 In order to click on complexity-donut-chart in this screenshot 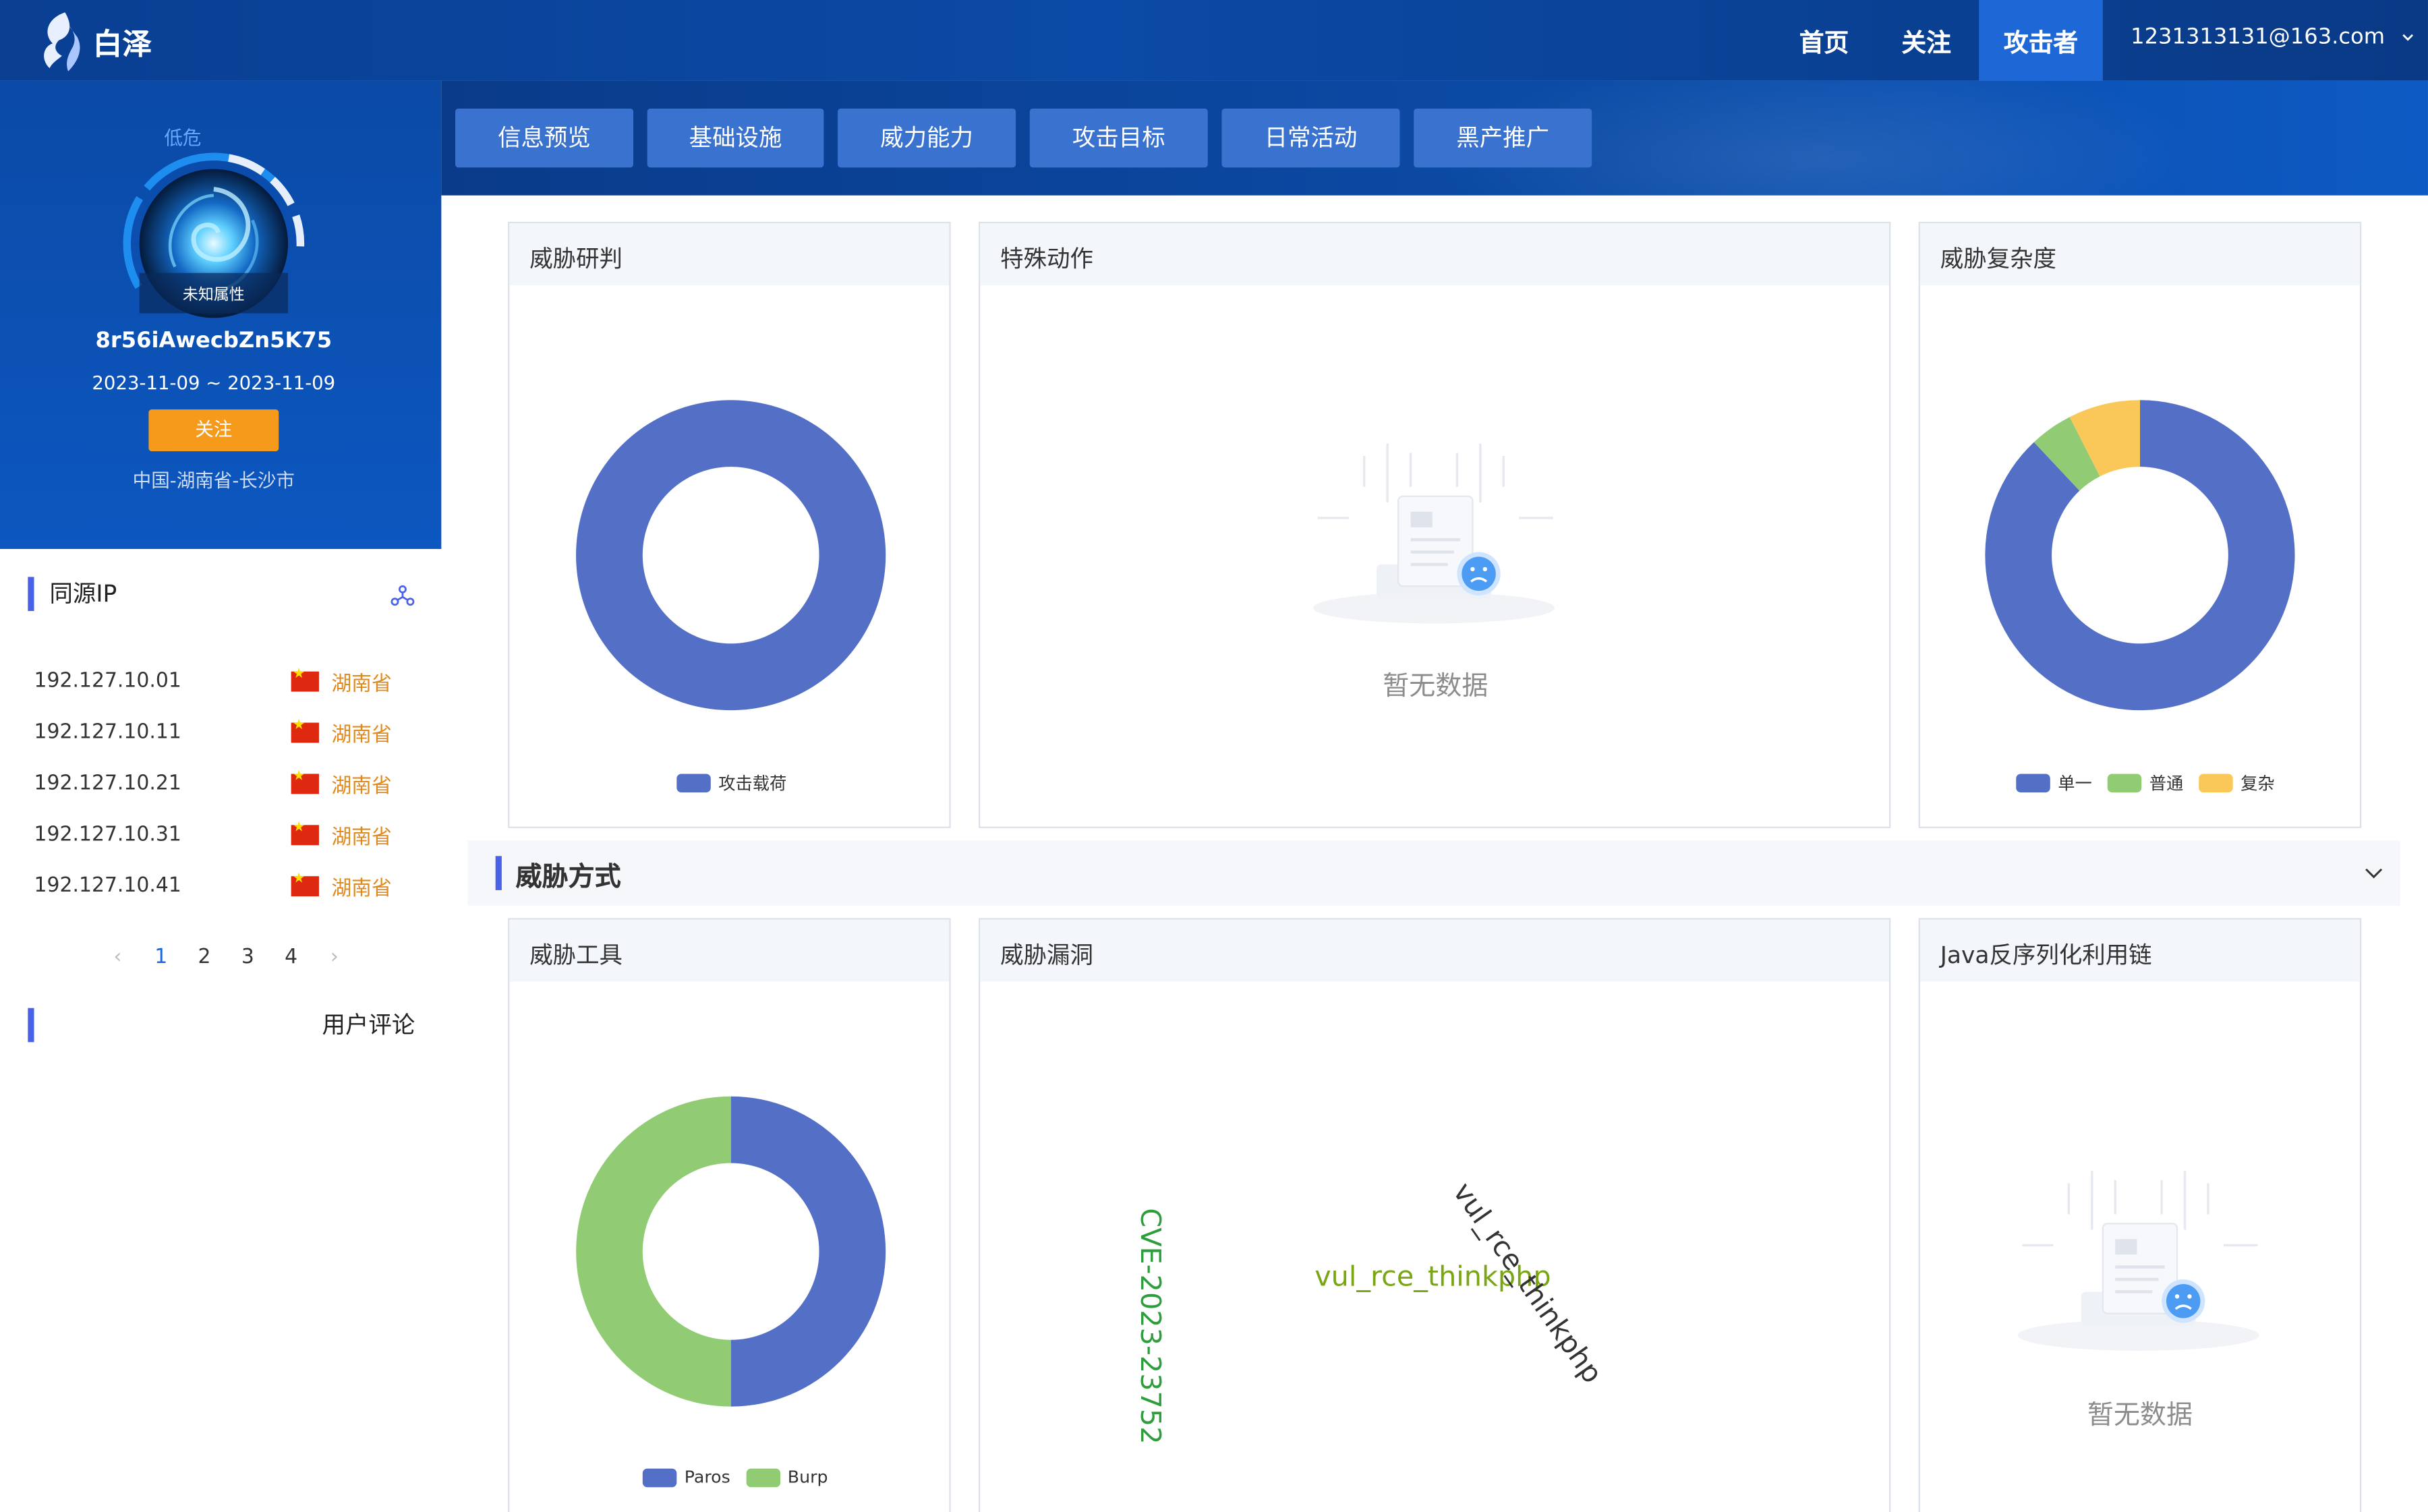, I will do `click(2140, 555)`.